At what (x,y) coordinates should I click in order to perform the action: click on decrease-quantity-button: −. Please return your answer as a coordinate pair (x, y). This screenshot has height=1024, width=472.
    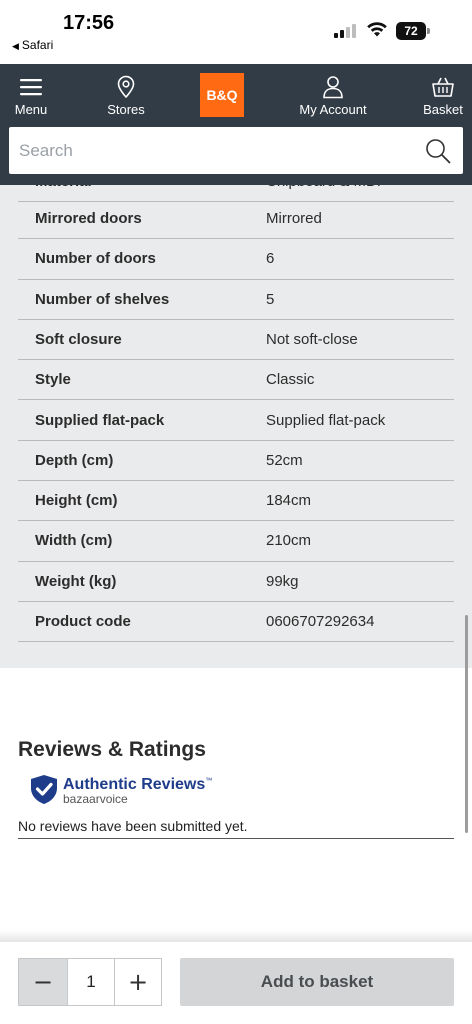
    Looking at the image, I should click on (43, 982).